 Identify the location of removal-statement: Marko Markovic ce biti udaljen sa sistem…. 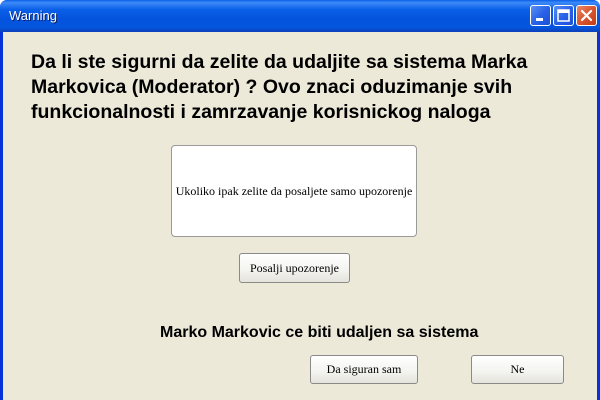
(319, 332).